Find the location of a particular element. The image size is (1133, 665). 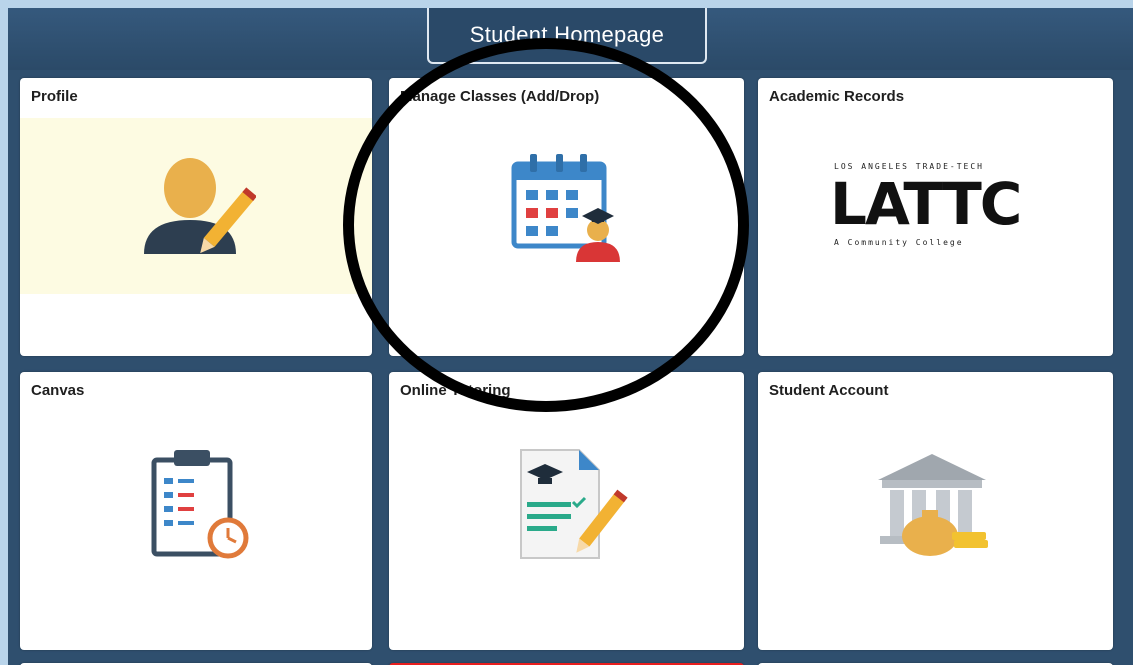

student-homepage-button: Student Homepage is located at coordinates (567, 36).